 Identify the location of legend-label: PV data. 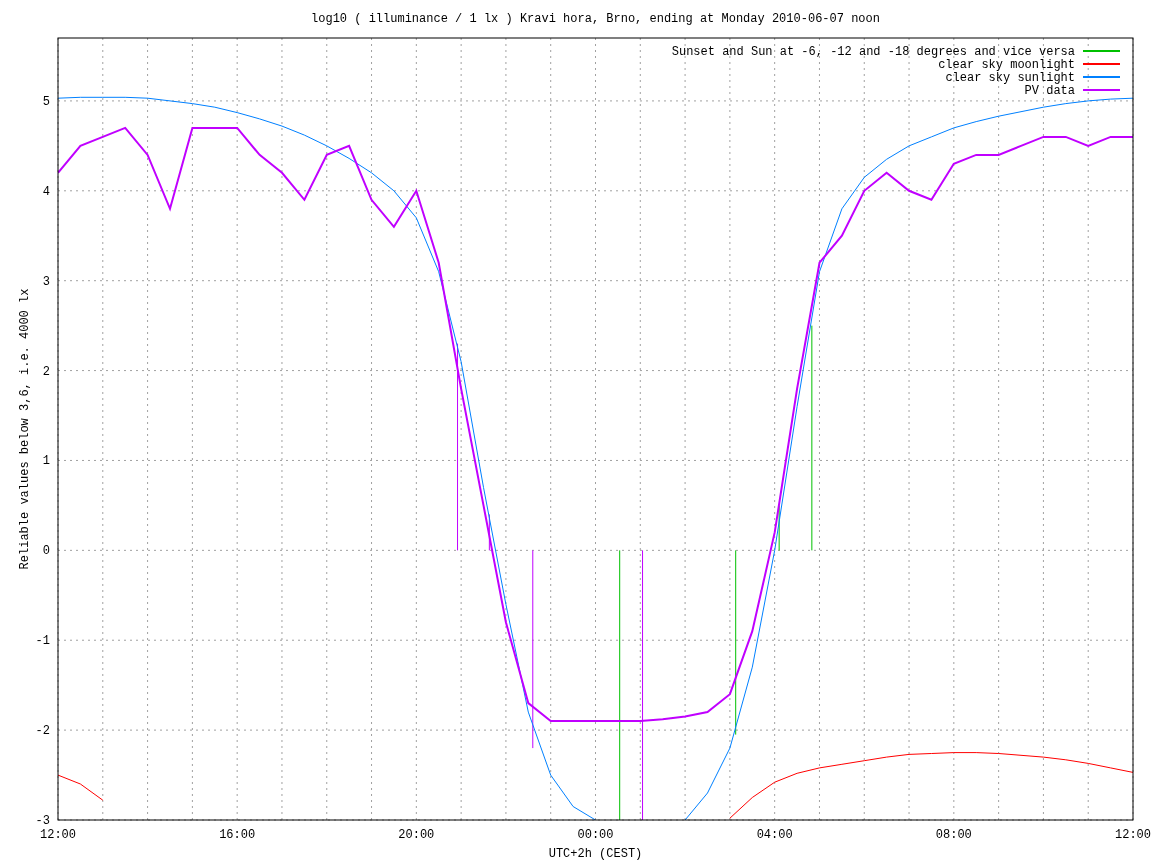
(1049, 91).